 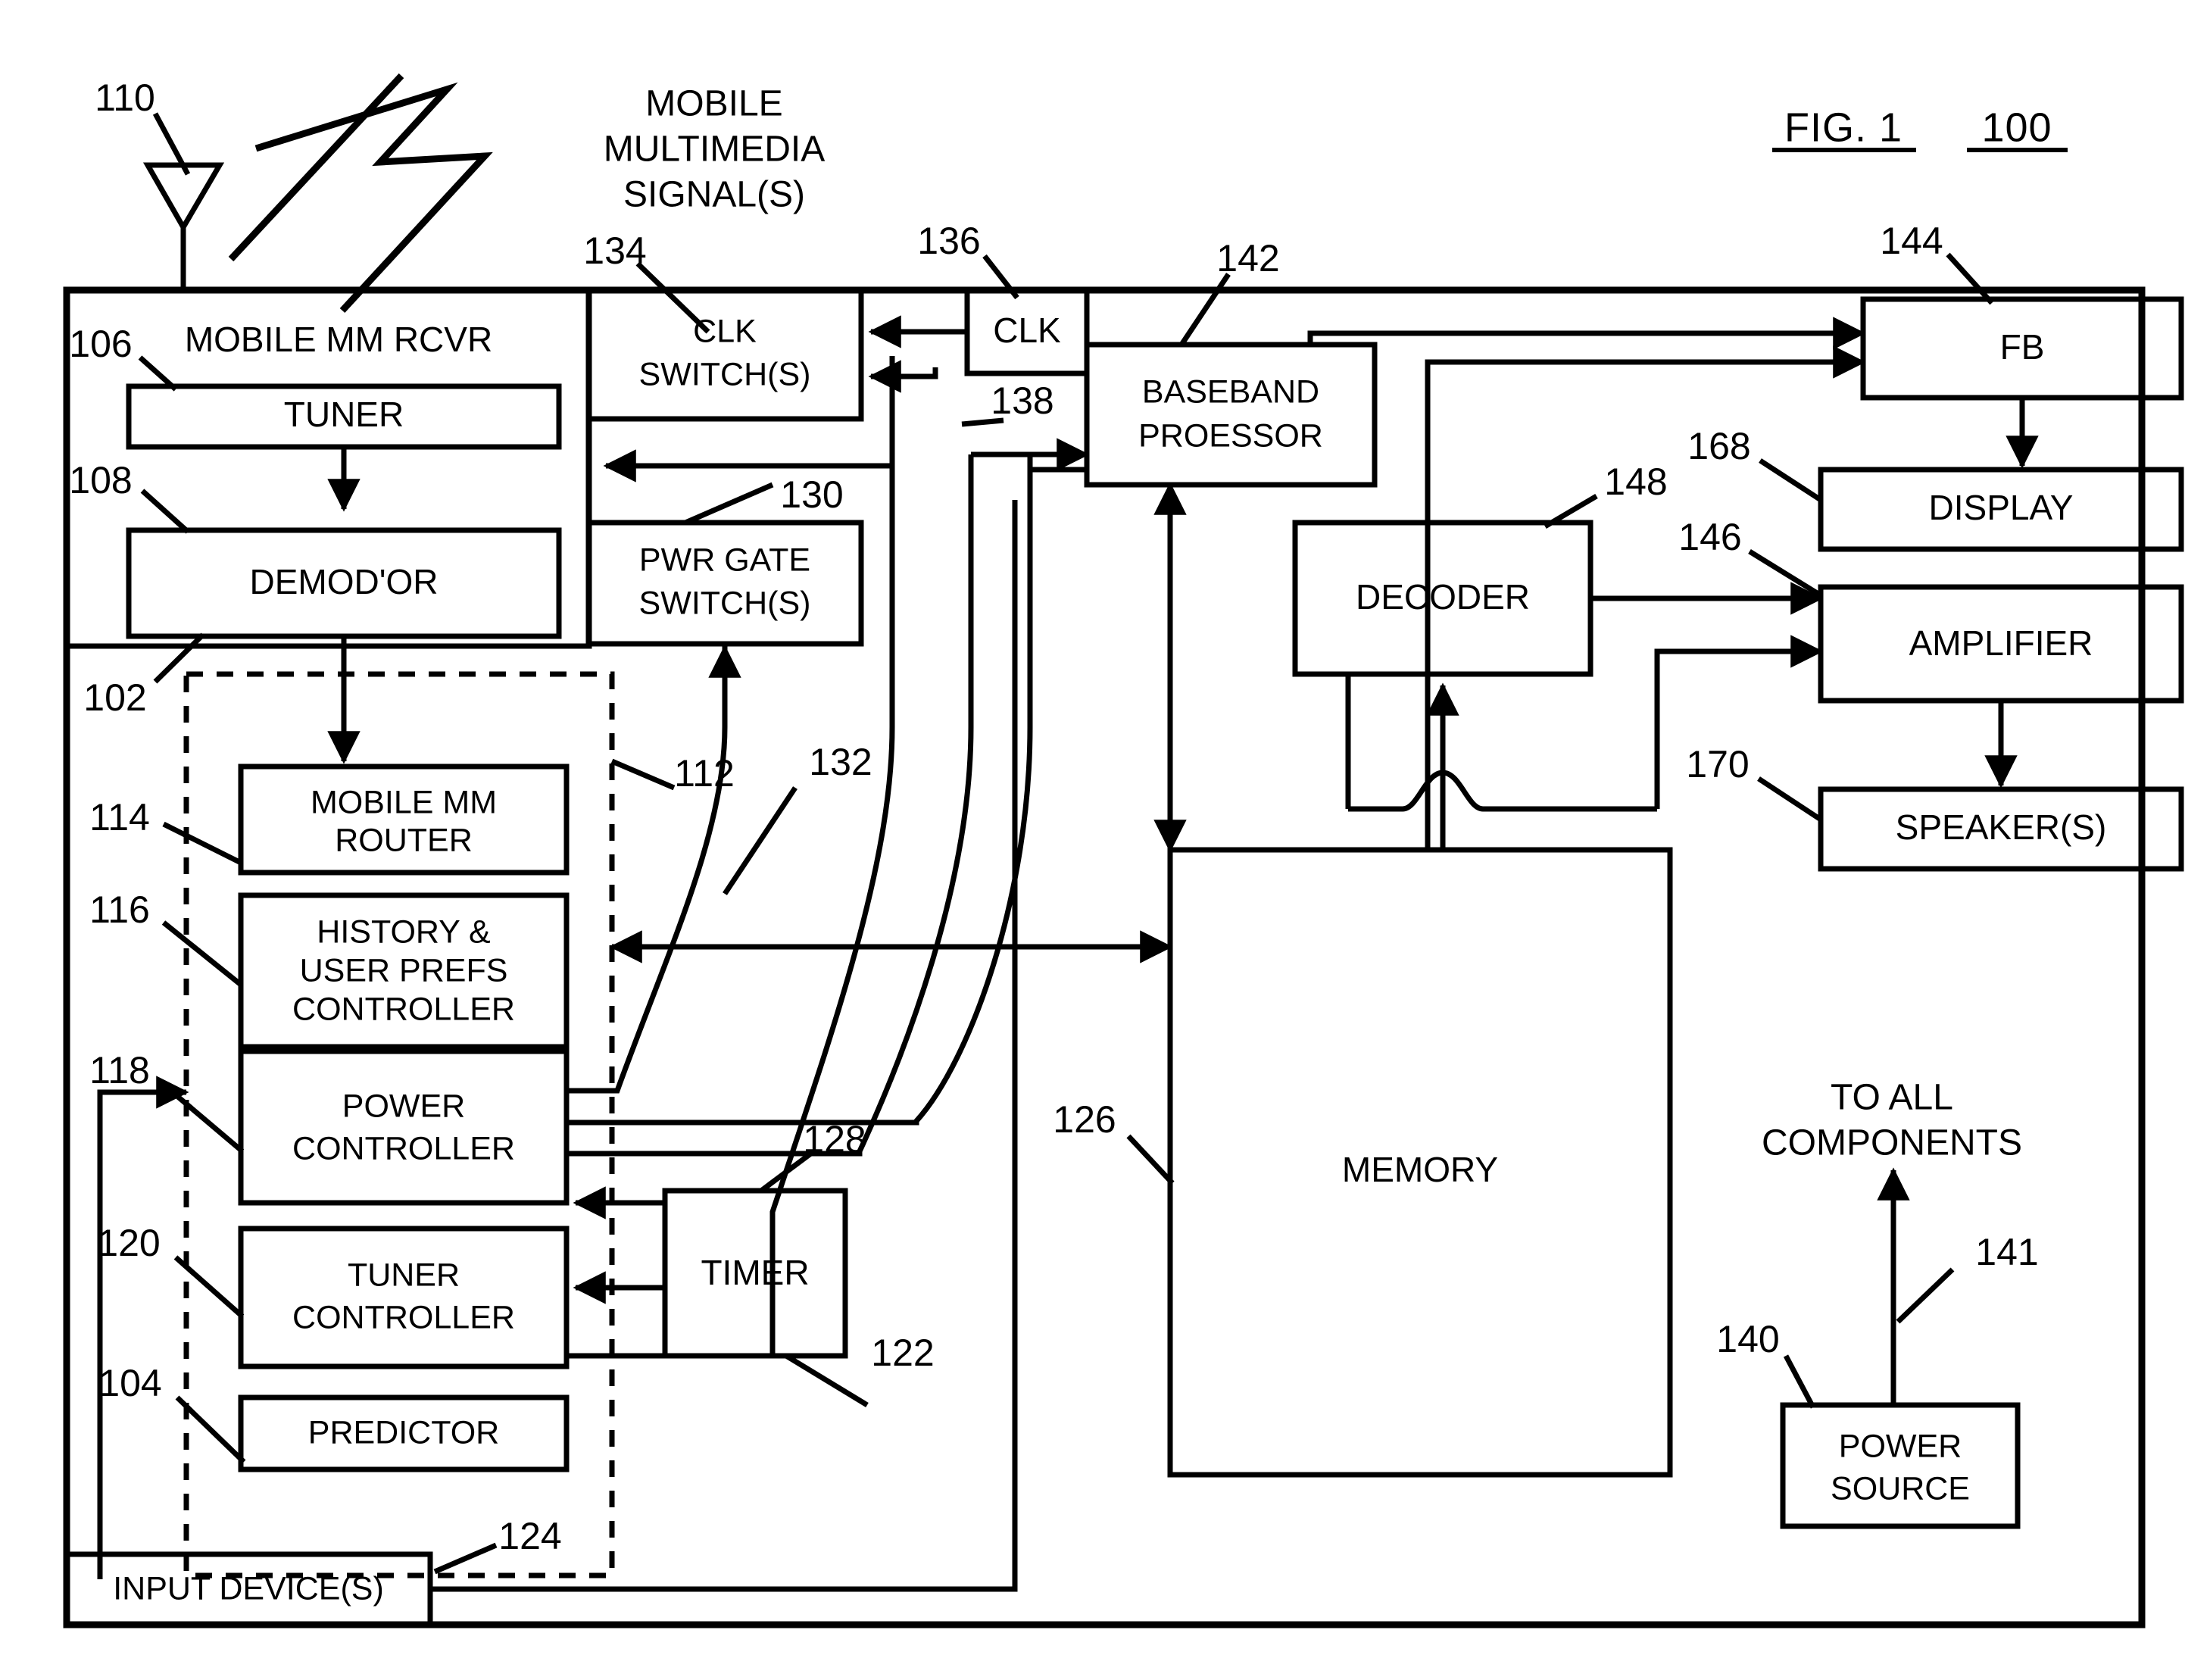 I want to click on history-line2: USER PREFS, so click(x=404, y=970).